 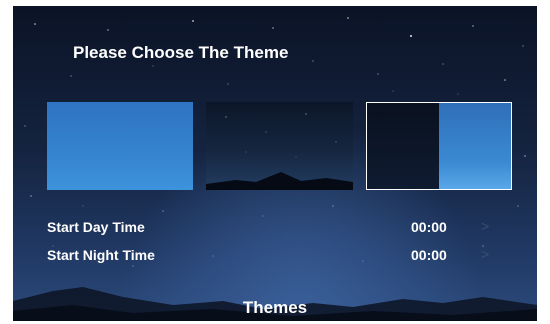 I want to click on theme-option-split-selected, so click(x=439, y=146).